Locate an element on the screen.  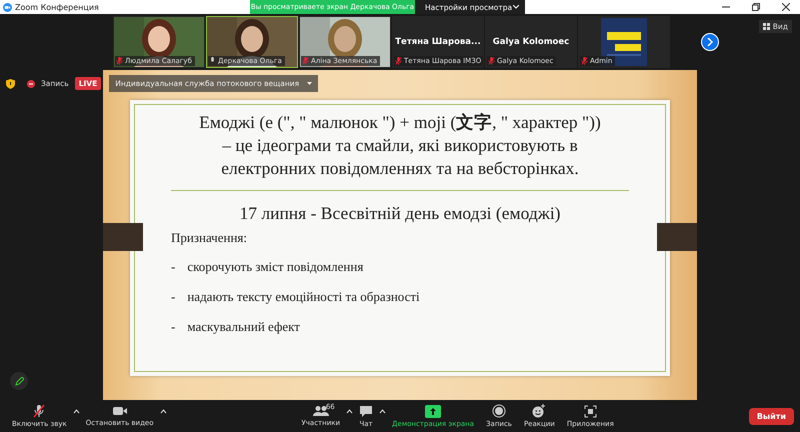
video-camera-icon is located at coordinates (120, 411).